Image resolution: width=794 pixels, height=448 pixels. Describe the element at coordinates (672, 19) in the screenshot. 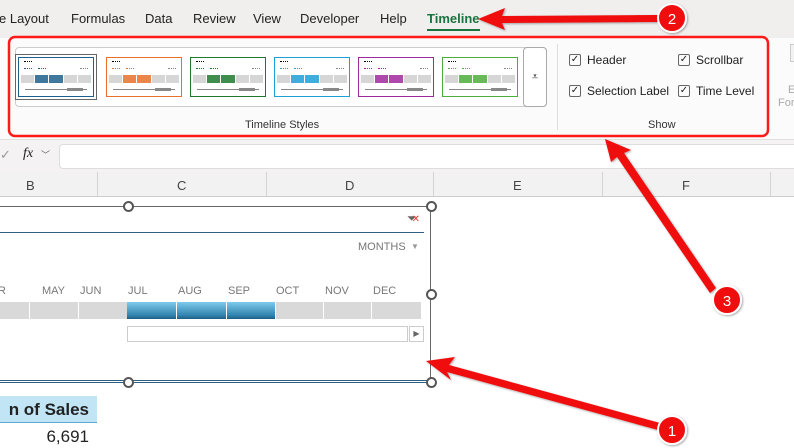

I see `callout-2-label: 2` at that location.